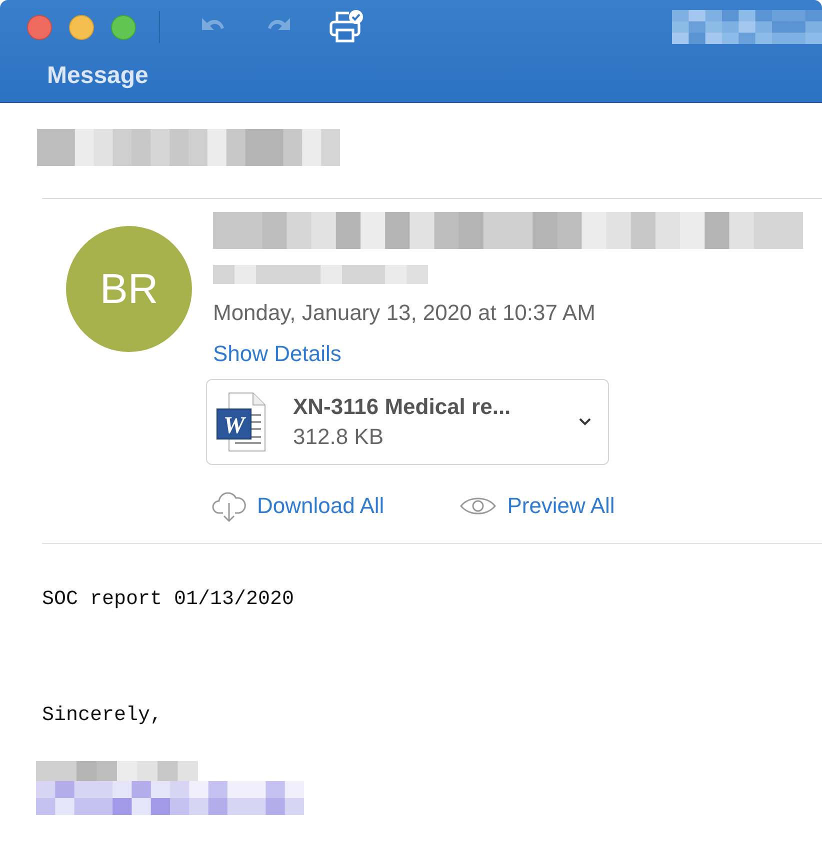 The height and width of the screenshot is (843, 822). I want to click on attachment-size: 312.8 KB, so click(339, 437).